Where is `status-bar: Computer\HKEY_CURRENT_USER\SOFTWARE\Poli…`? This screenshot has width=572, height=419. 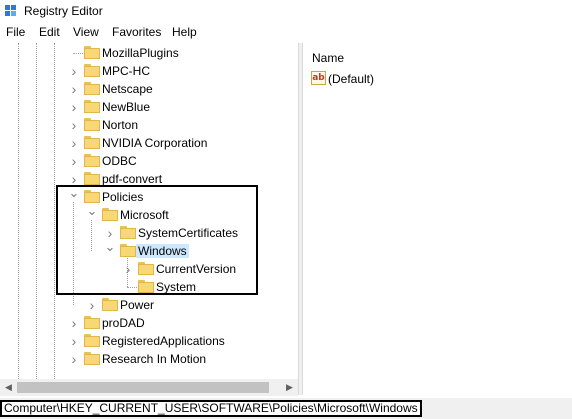 status-bar: Computer\HKEY_CURRENT_USER\SOFTWARE\Poli… is located at coordinates (286, 408).